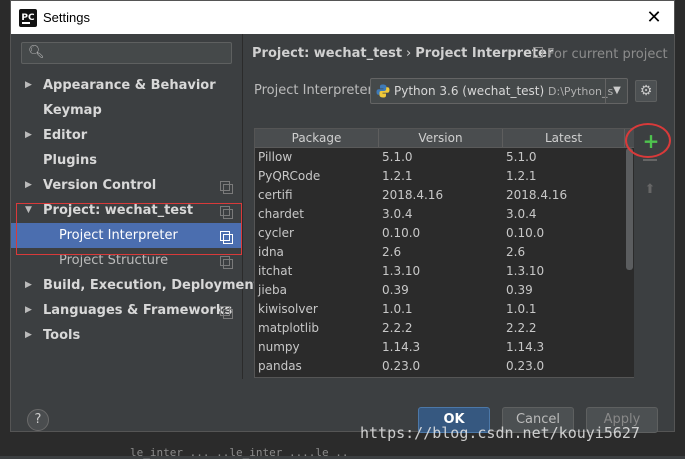 This screenshot has height=459, width=685. Describe the element at coordinates (279, 347) in the screenshot. I see `package-name: numpy` at that location.